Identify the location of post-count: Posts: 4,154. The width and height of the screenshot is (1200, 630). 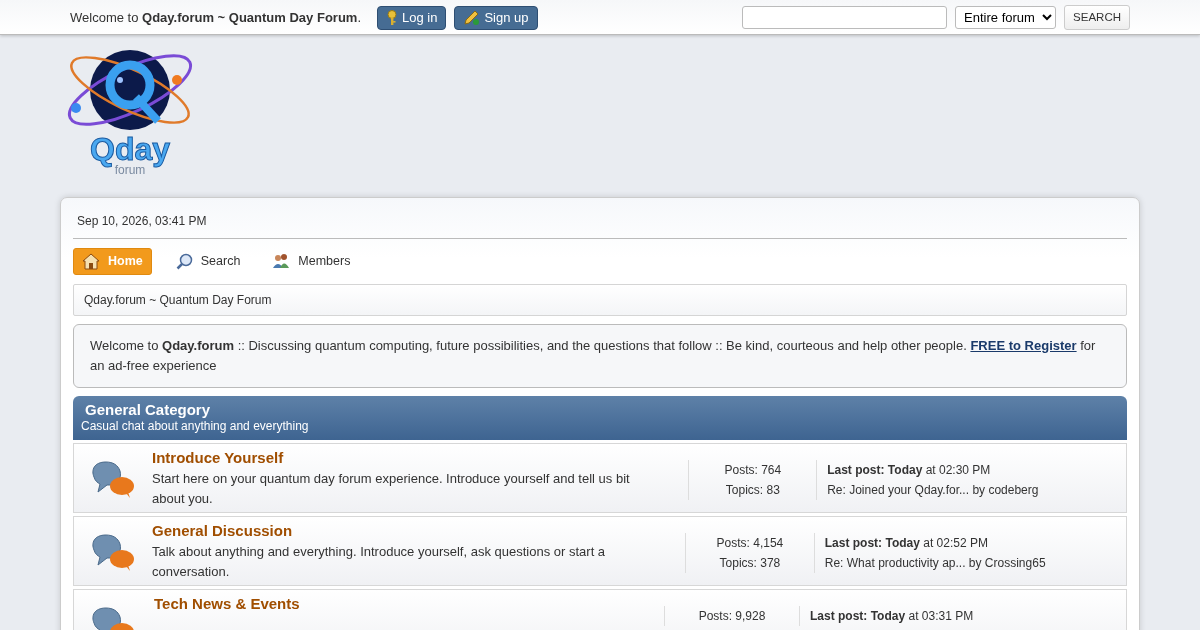
(750, 543).